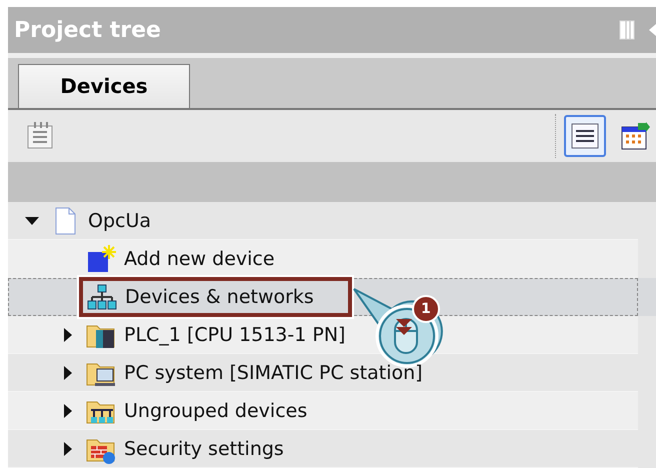 This screenshot has width=656, height=468. Describe the element at coordinates (235, 335) in the screenshot. I see `tree-item-label: PLC_1 [CPU 1513-1 PN]` at that location.